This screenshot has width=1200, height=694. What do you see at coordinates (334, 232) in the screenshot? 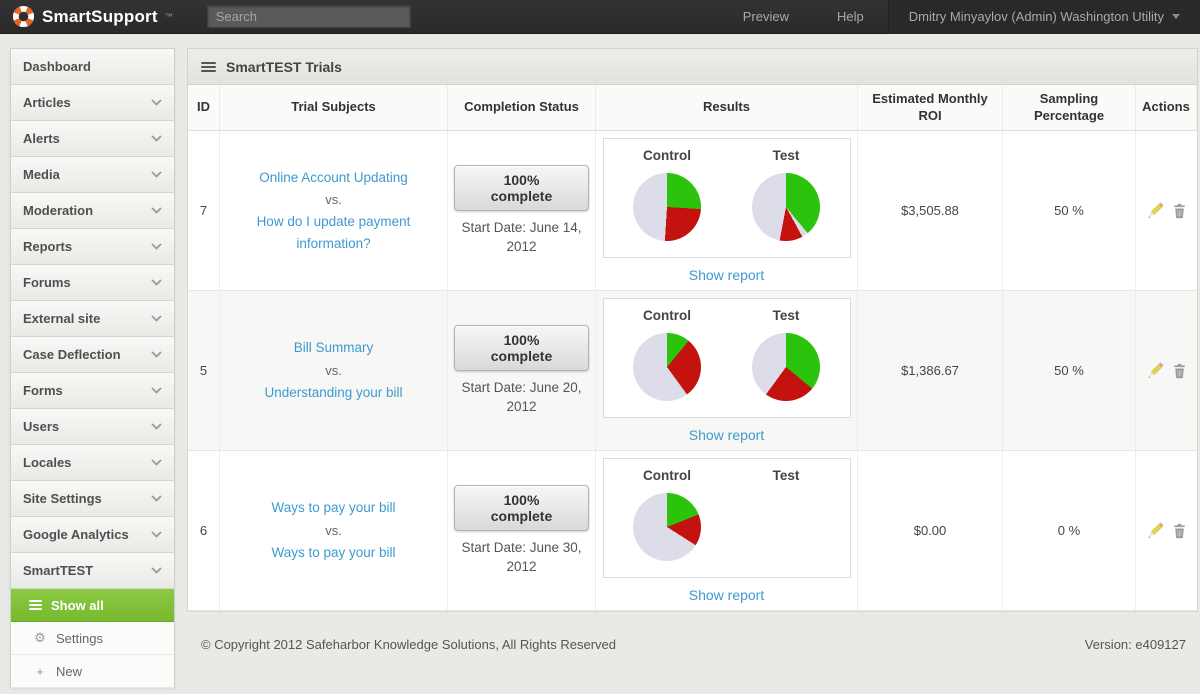
I see `subject-link: How do I update payment information?` at bounding box center [334, 232].